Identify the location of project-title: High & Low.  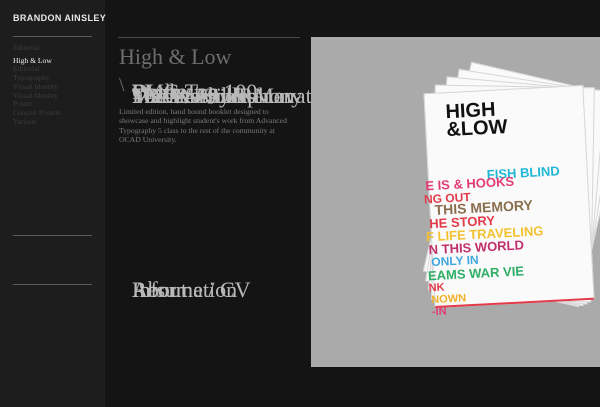
(175, 56).